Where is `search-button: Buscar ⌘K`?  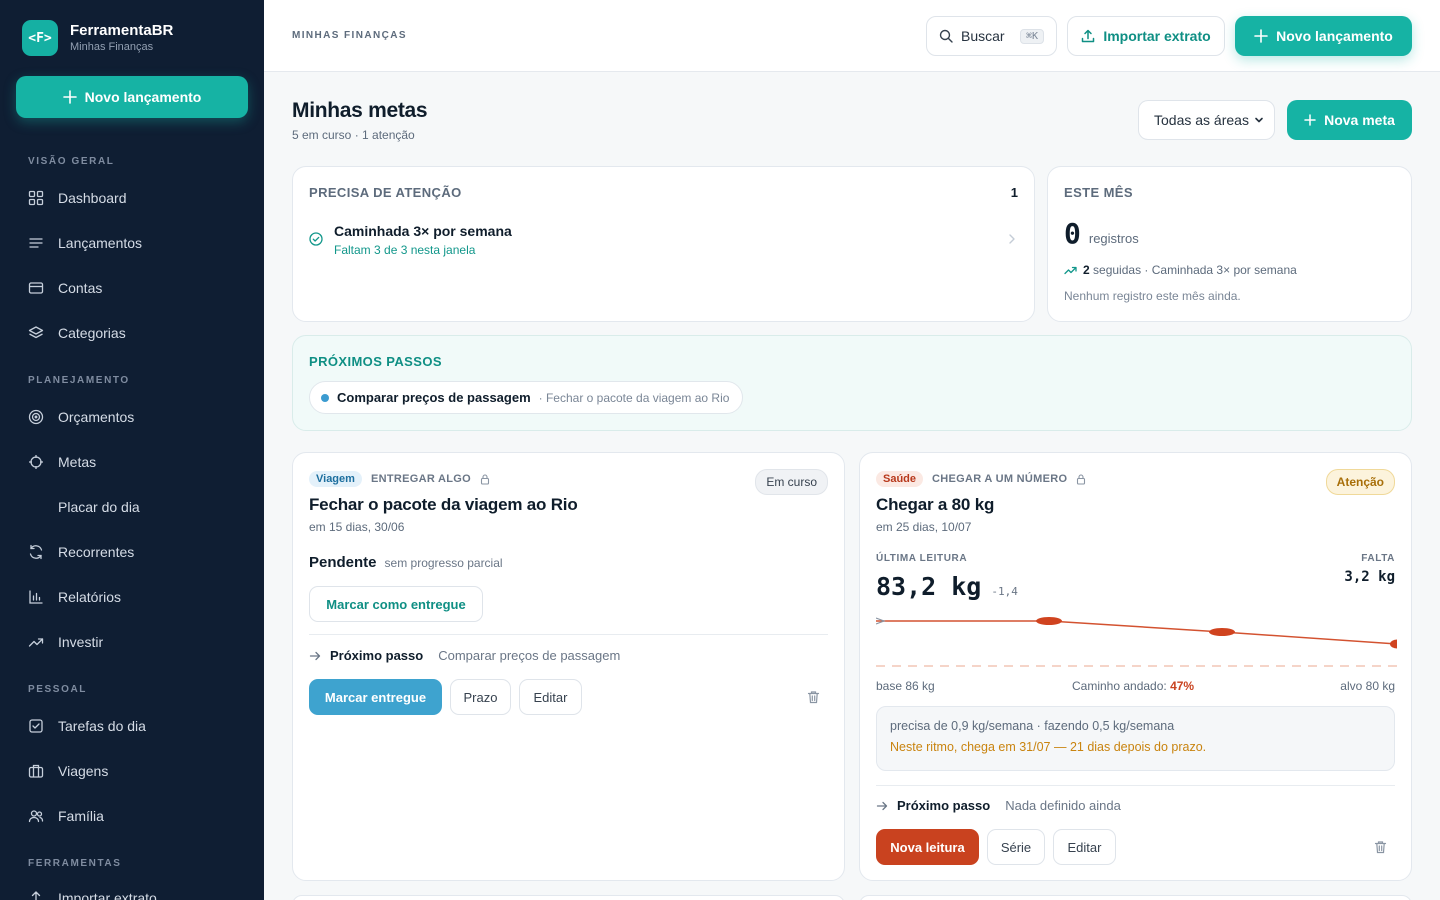
search-button: Buscar ⌘K is located at coordinates (991, 36).